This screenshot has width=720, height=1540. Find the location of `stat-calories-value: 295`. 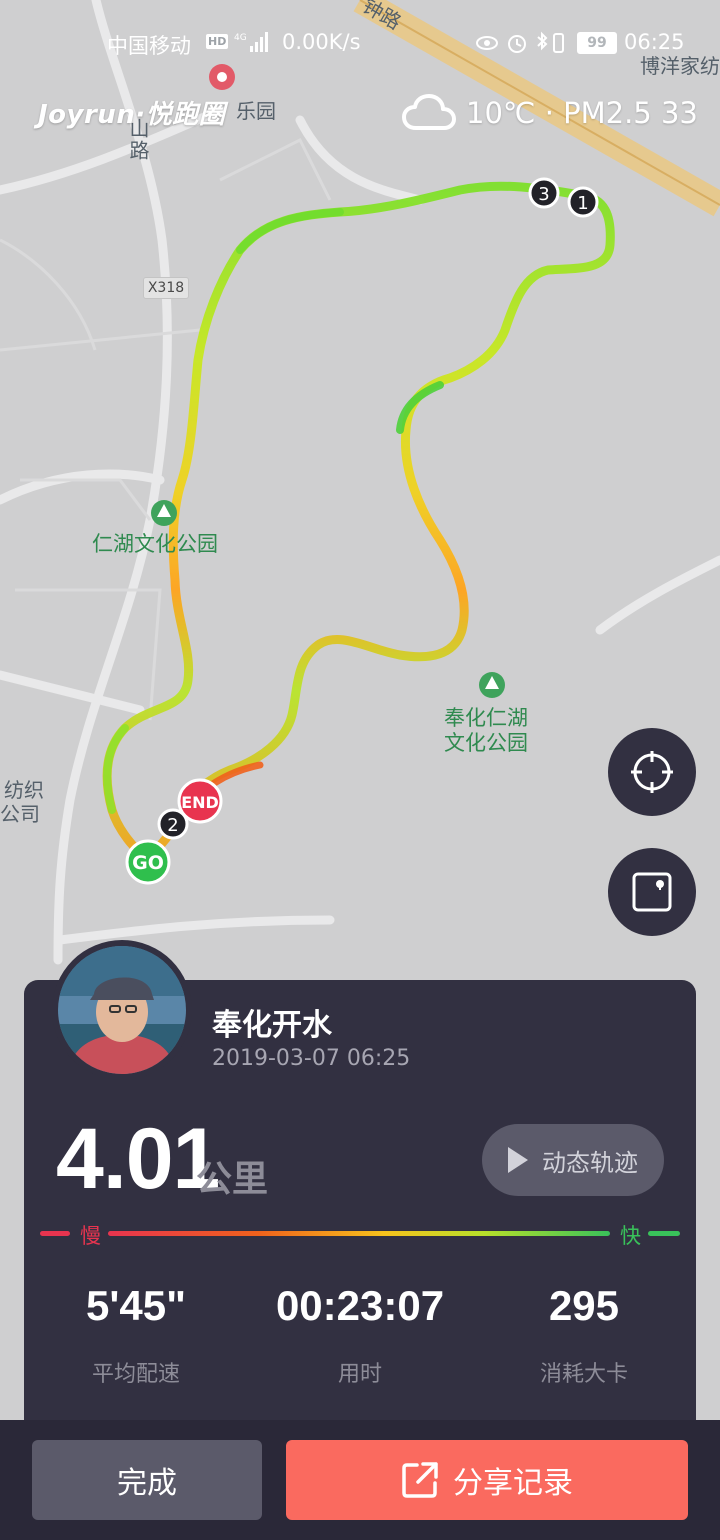

stat-calories-value: 295 is located at coordinates (584, 1305).